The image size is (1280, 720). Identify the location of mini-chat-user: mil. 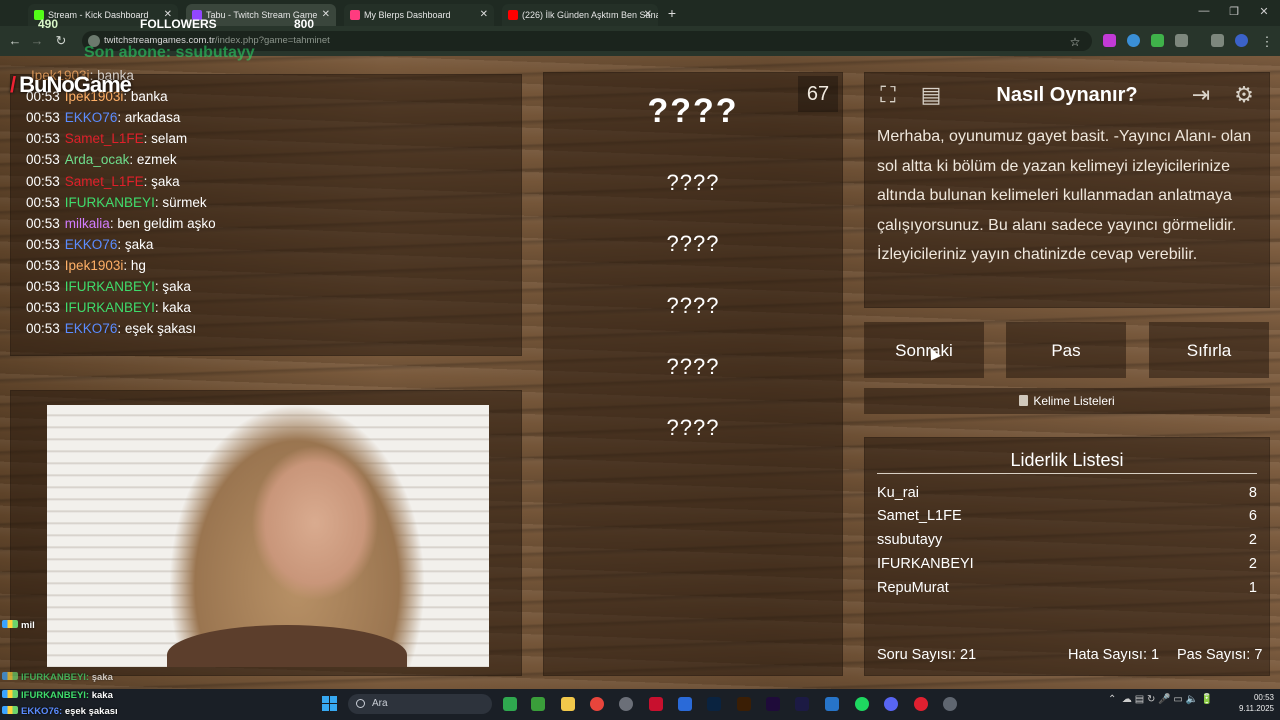
(28, 625).